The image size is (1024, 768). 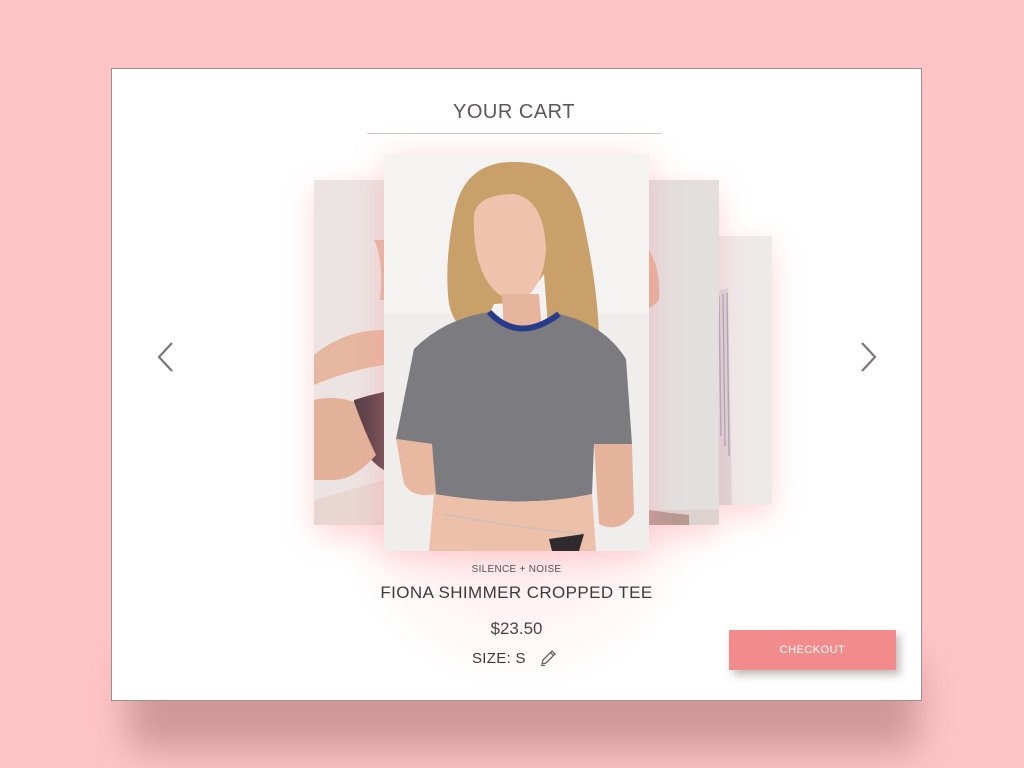 What do you see at coordinates (516, 592) in the screenshot?
I see `product-name: FIONA SHIMMER CROPPED TEE` at bounding box center [516, 592].